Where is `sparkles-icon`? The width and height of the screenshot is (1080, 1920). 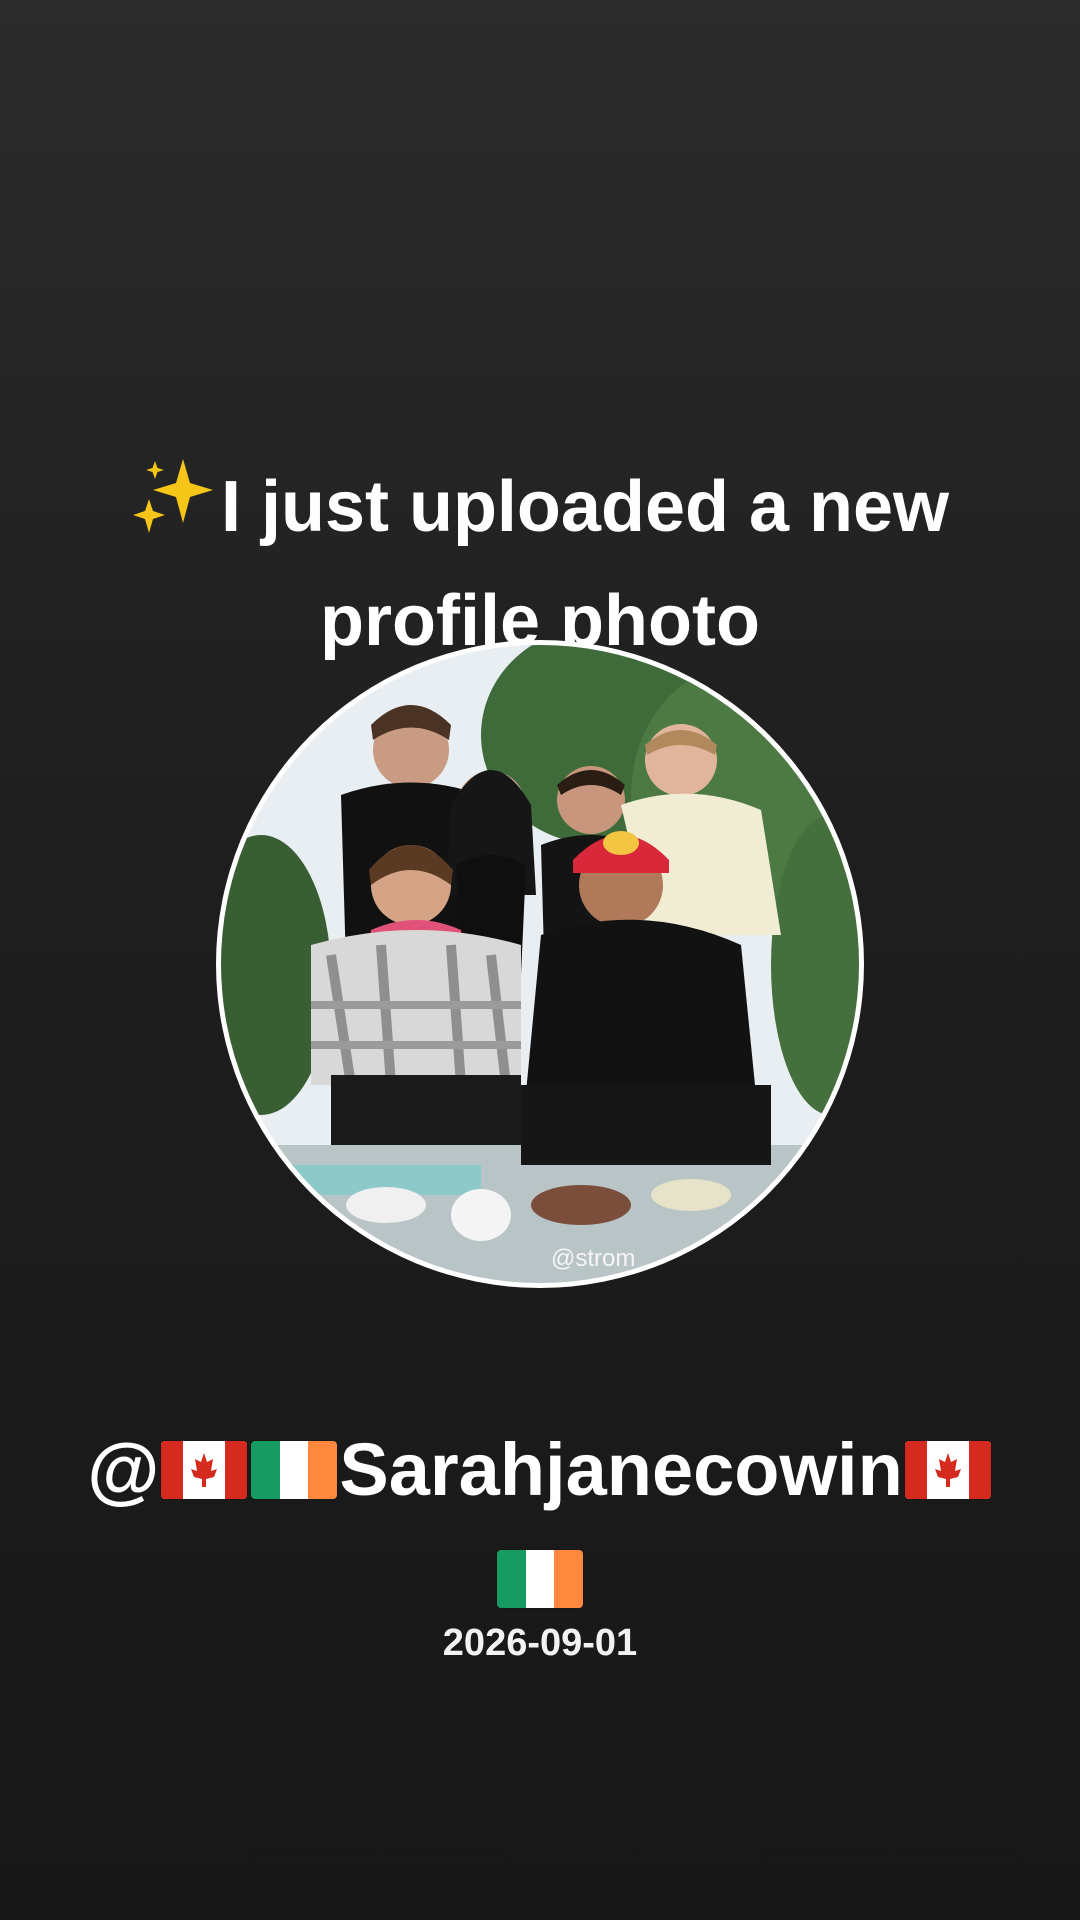
sparkles-icon is located at coordinates (174, 496).